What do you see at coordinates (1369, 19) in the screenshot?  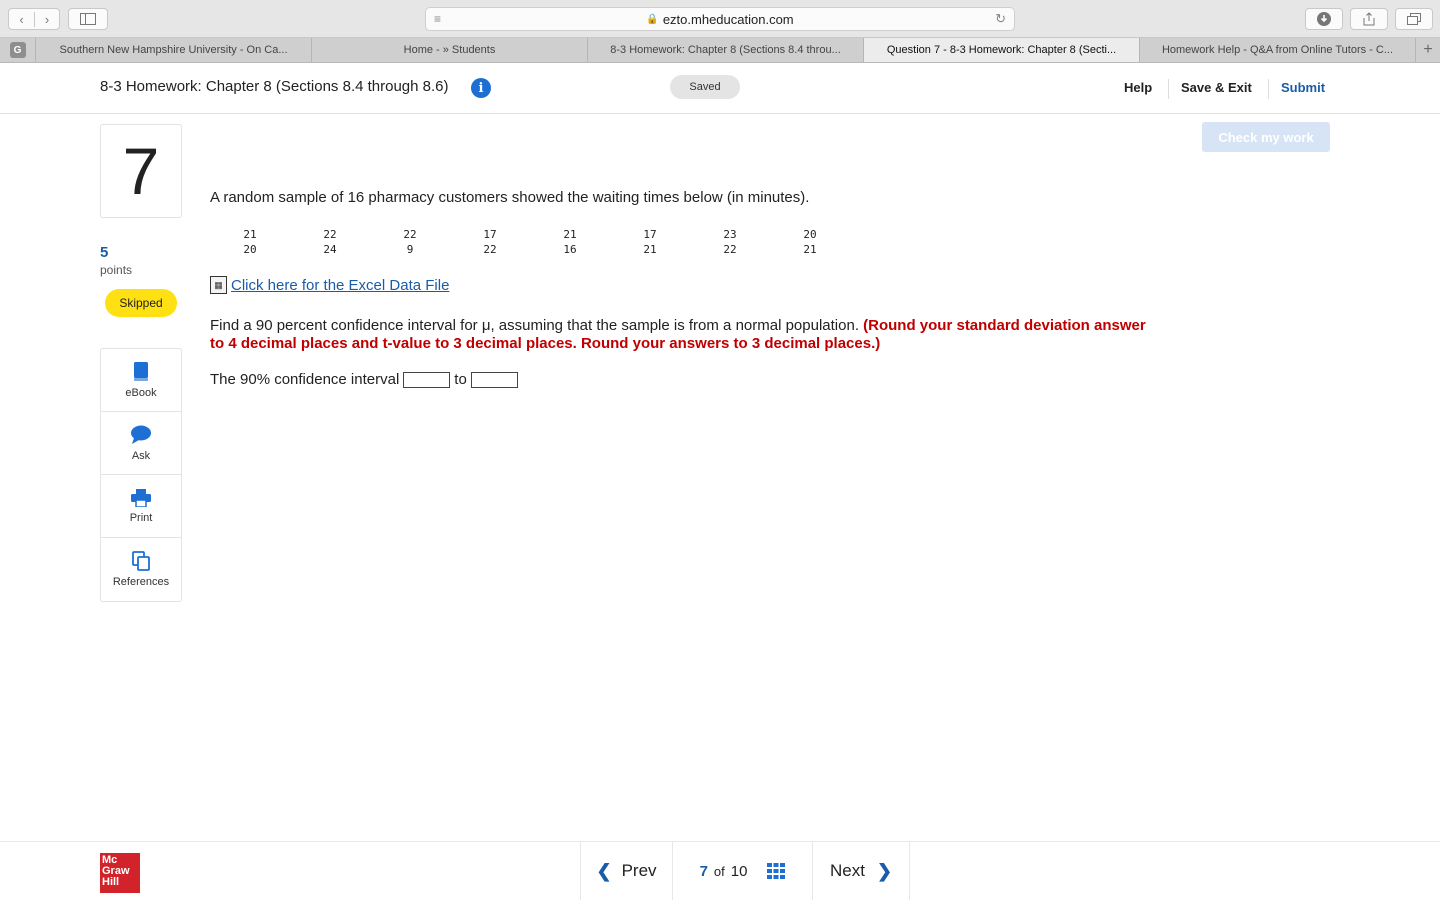 I see `share-icon` at bounding box center [1369, 19].